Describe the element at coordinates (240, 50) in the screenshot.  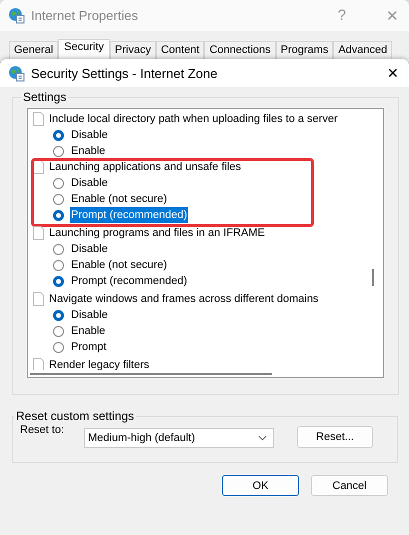
I see `tab: Connections` at that location.